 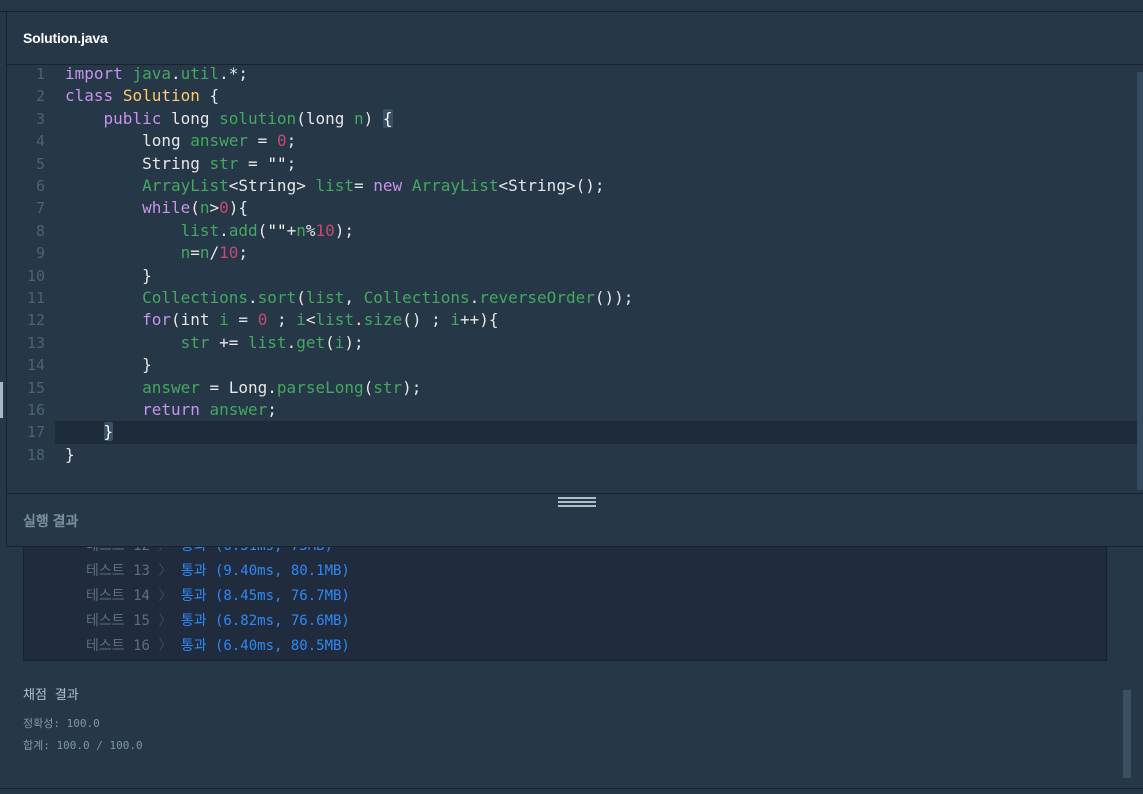 I want to click on code-line: 13 str += list.get(i);, so click(x=575, y=343).